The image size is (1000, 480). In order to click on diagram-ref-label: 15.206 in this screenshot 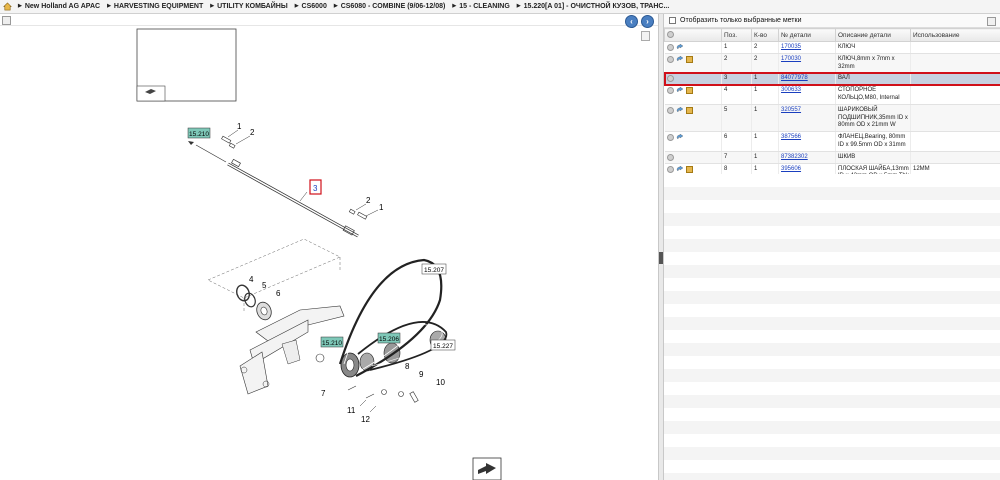, I will do `click(389, 338)`.